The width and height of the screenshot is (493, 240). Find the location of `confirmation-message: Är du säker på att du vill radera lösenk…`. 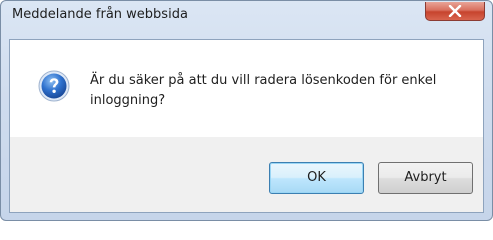

confirmation-message: Är du säker på att du vill radera lösenk… is located at coordinates (263, 90).